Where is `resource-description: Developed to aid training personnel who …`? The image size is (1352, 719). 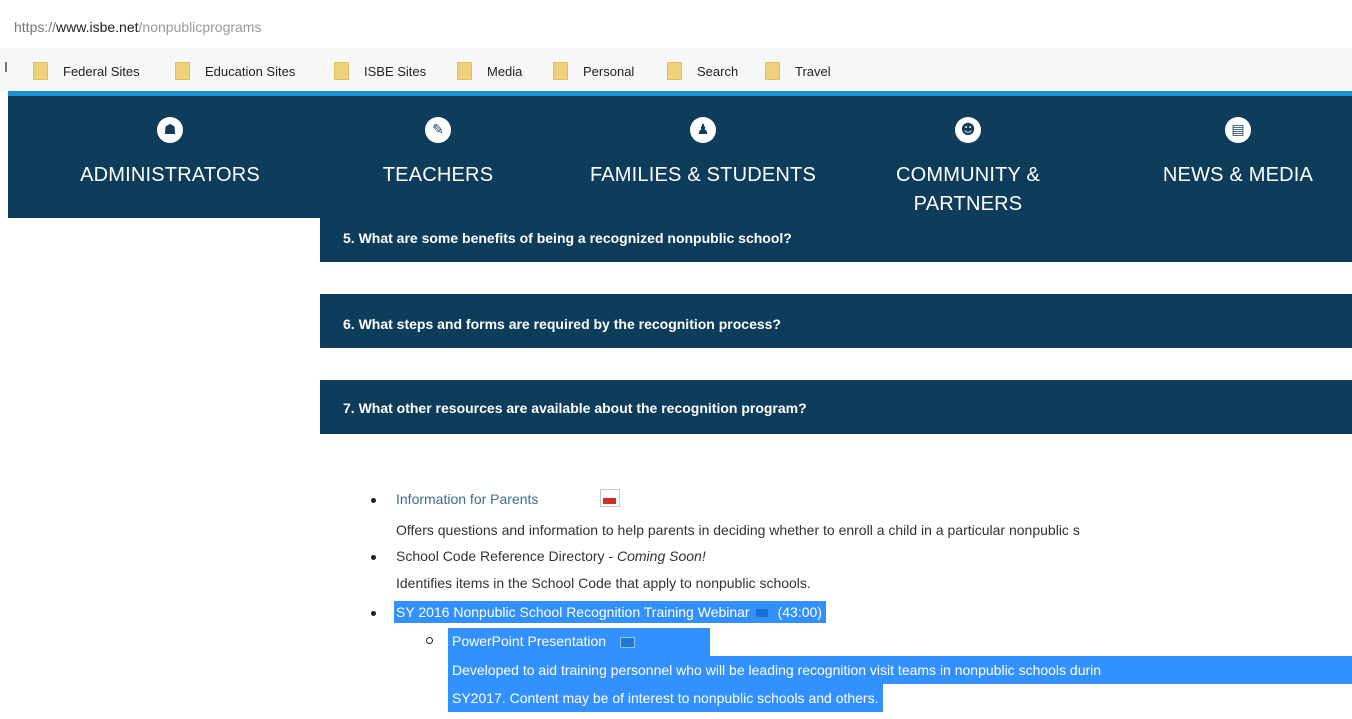 resource-description: Developed to aid training personnel who … is located at coordinates (900, 670).